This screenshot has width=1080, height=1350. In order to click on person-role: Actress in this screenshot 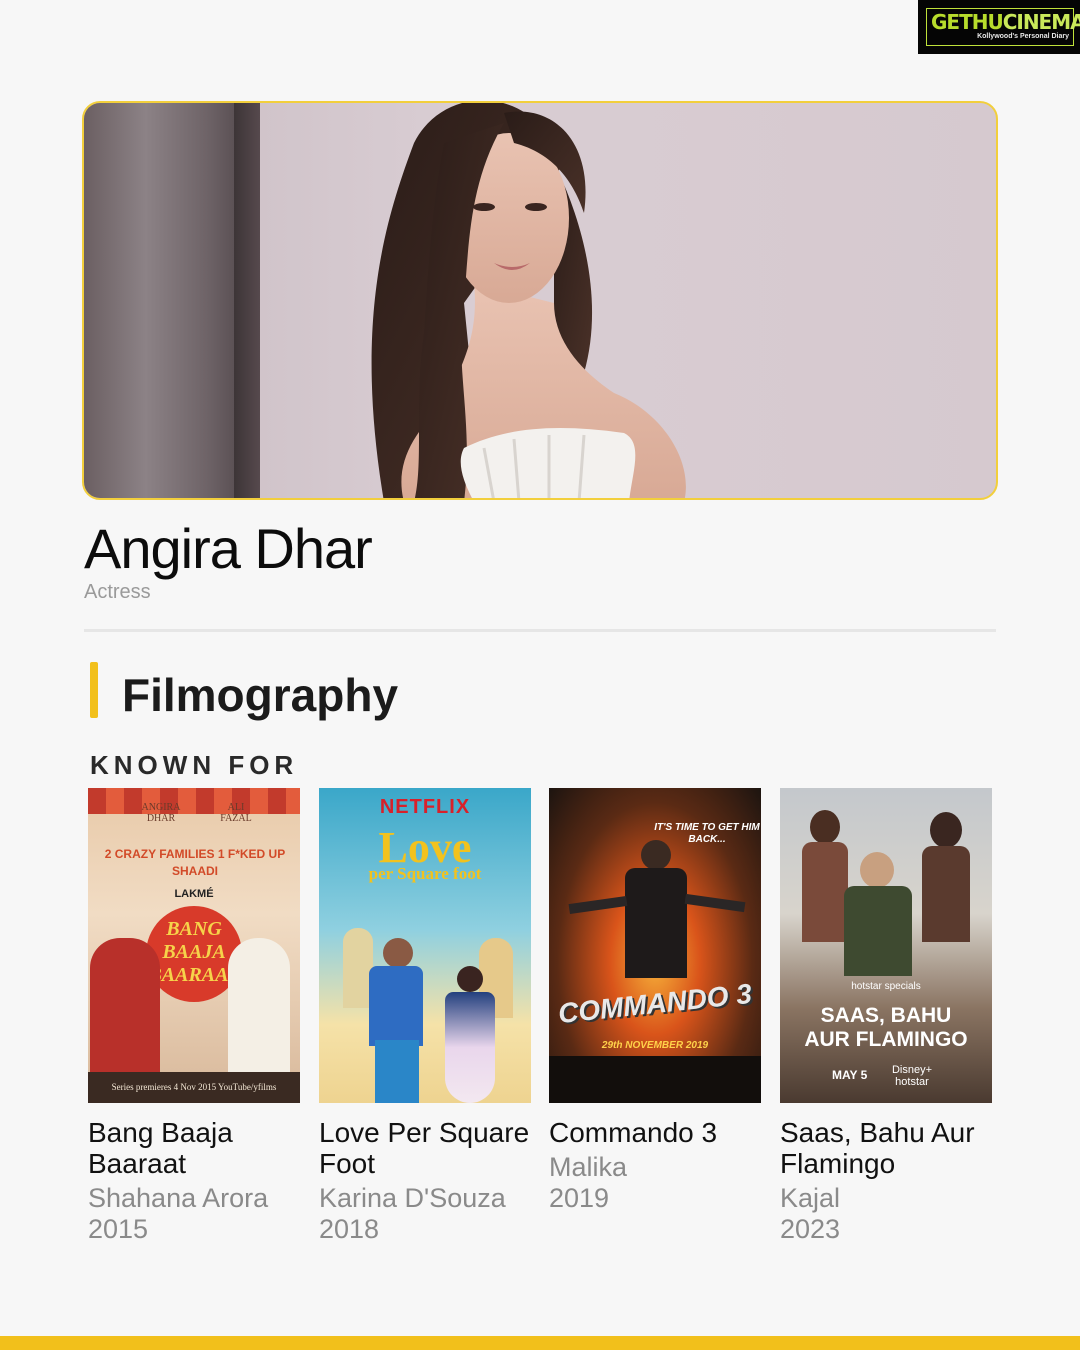, I will do `click(117, 592)`.